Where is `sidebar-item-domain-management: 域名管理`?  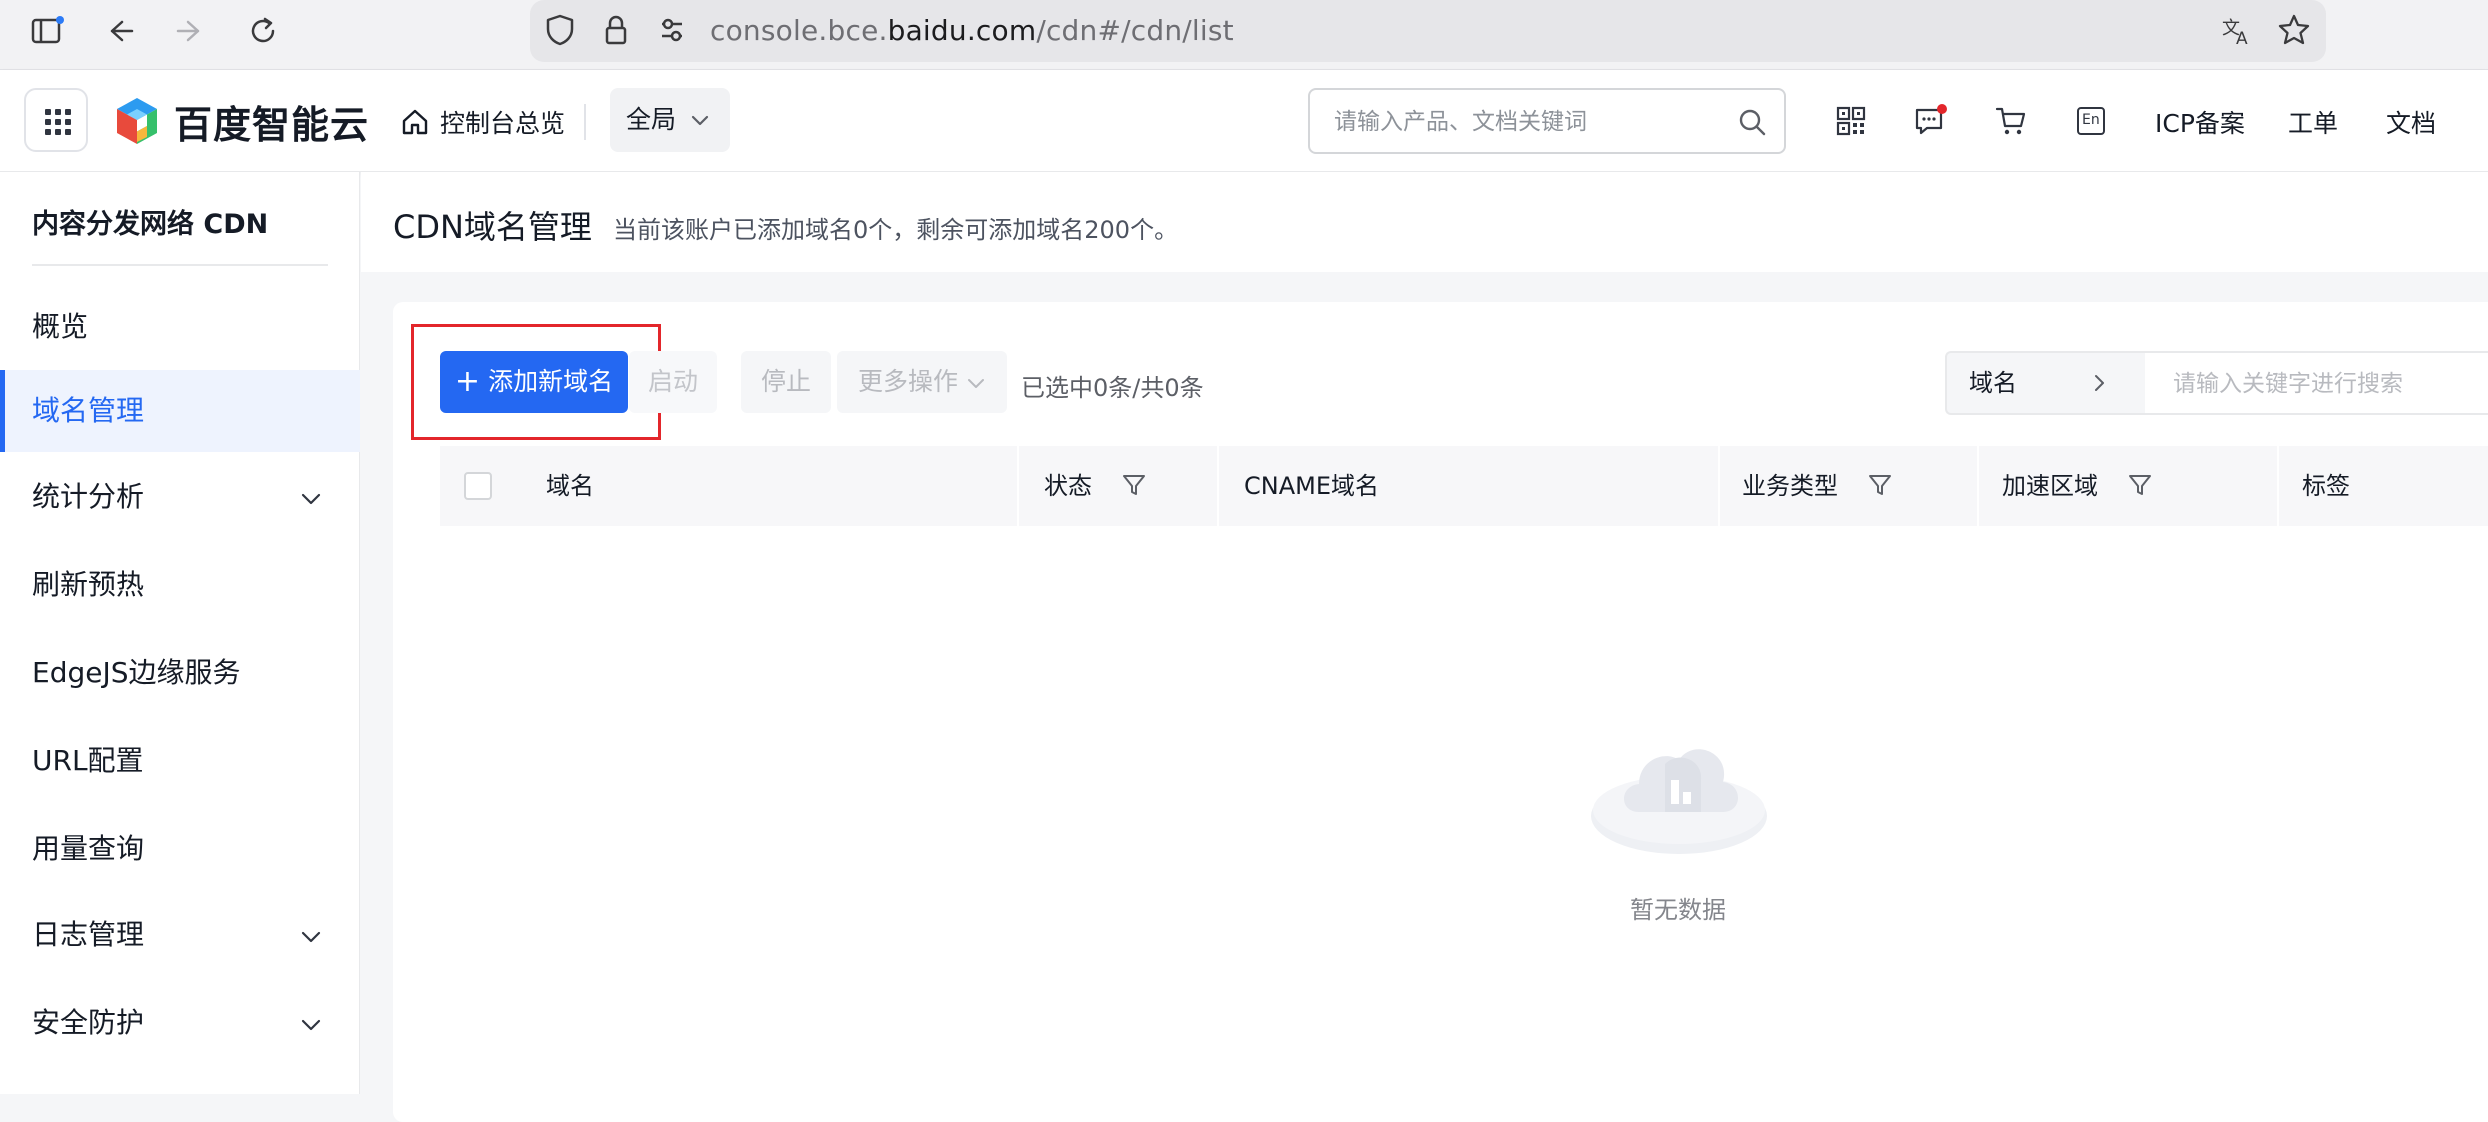
sidebar-item-domain-management: 域名管理 is located at coordinates (180, 411).